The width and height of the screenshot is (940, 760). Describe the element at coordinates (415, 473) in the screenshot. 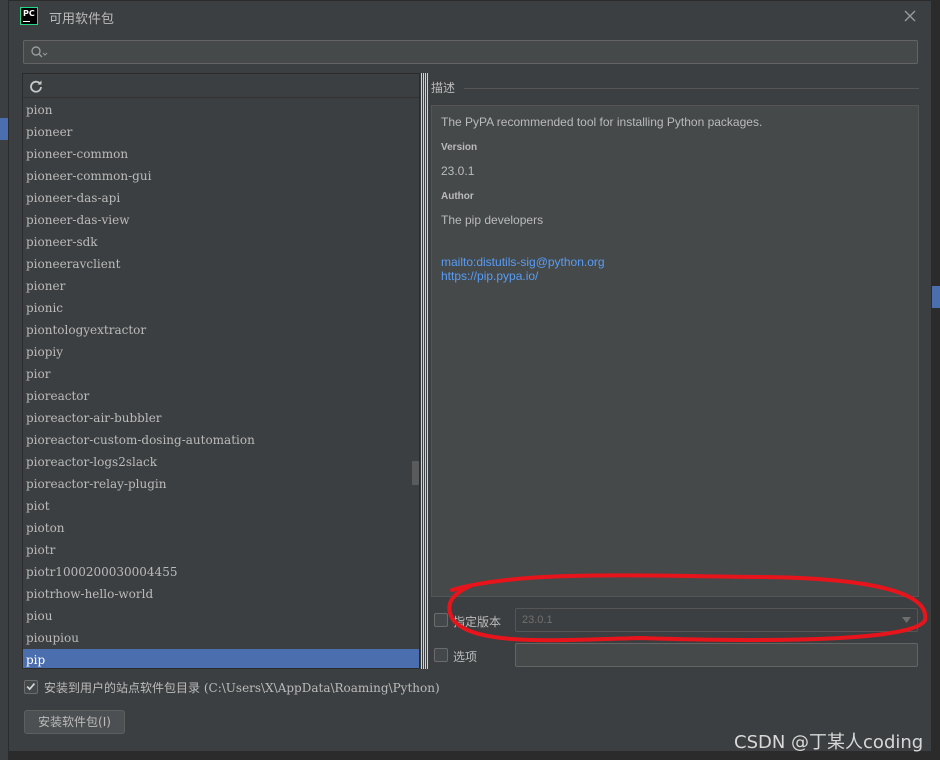

I see `scrollbar-thumb` at that location.